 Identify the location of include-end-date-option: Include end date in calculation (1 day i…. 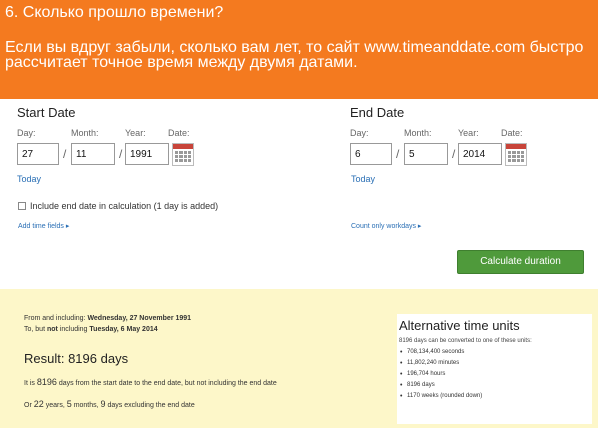
(118, 206).